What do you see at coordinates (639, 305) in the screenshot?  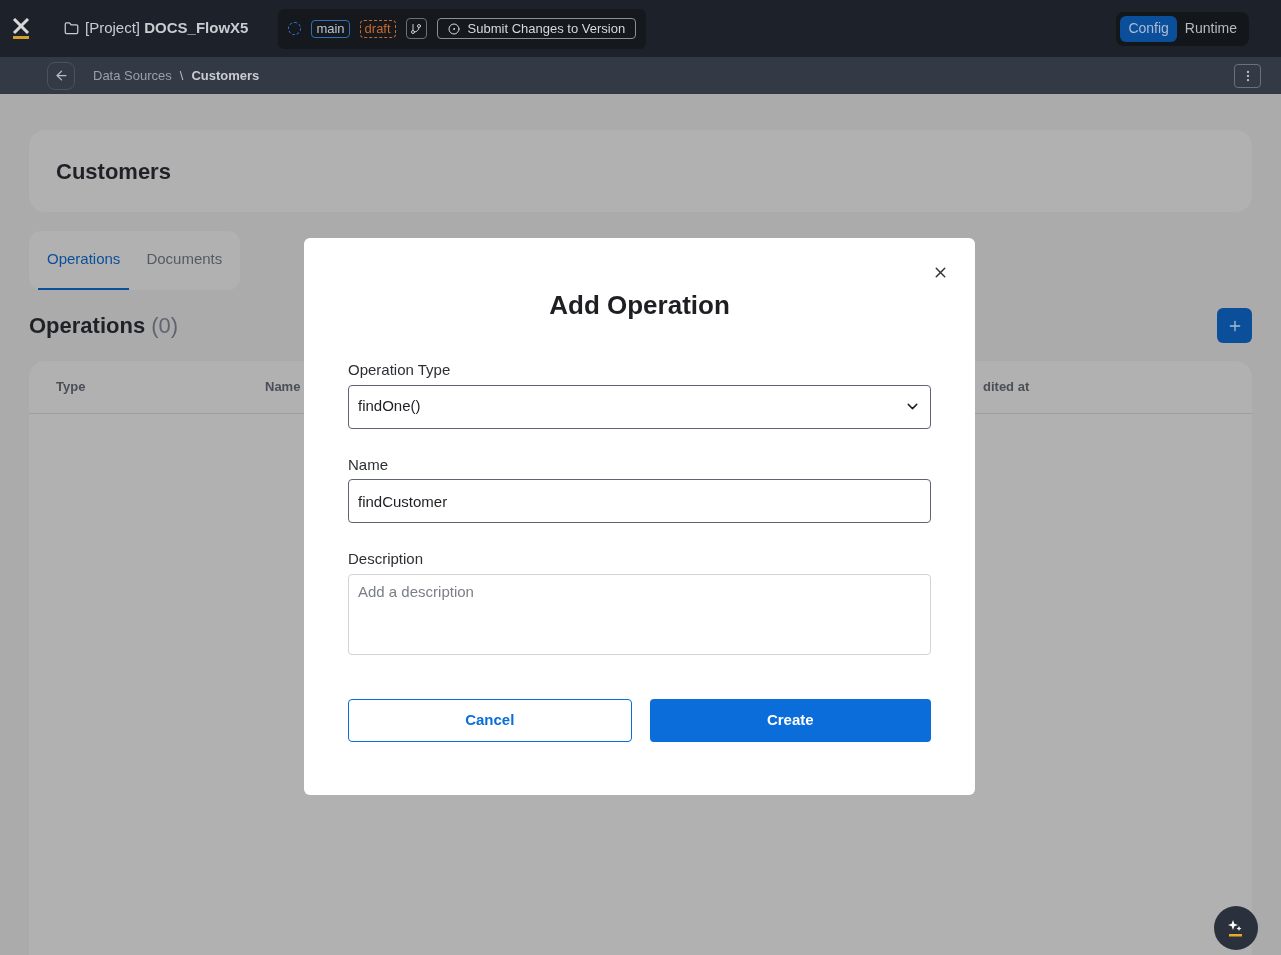 I see `dialog-title: Add Operation` at bounding box center [639, 305].